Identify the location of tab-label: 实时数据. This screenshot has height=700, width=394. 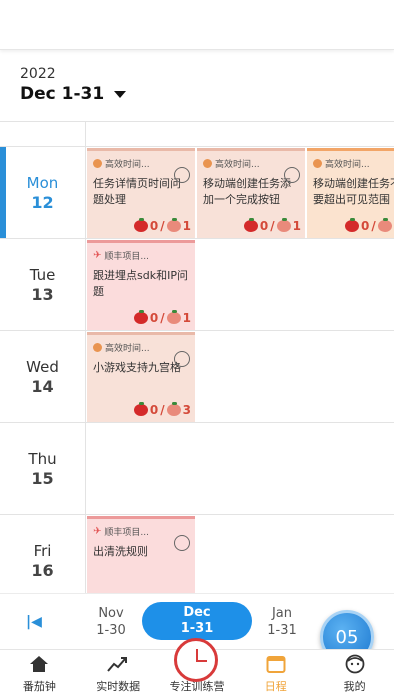
(118, 686).